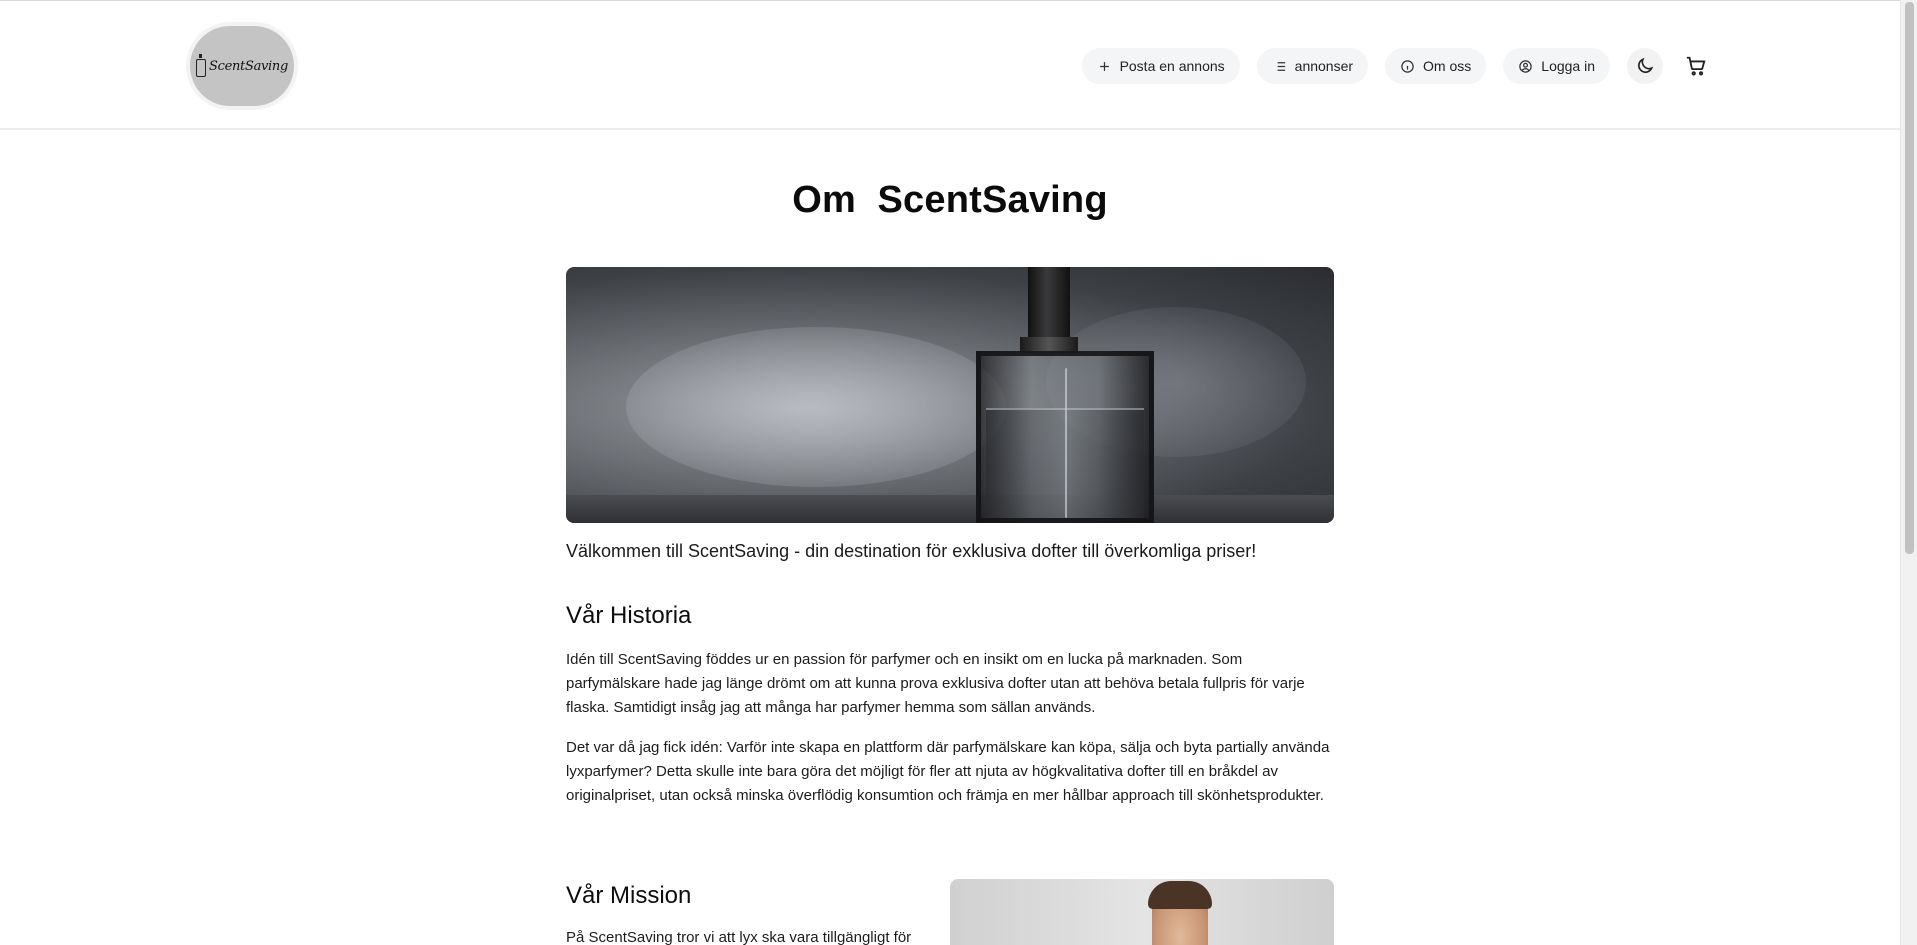 This screenshot has width=1917, height=945. I want to click on logo-text: ScentSaving, so click(248, 66).